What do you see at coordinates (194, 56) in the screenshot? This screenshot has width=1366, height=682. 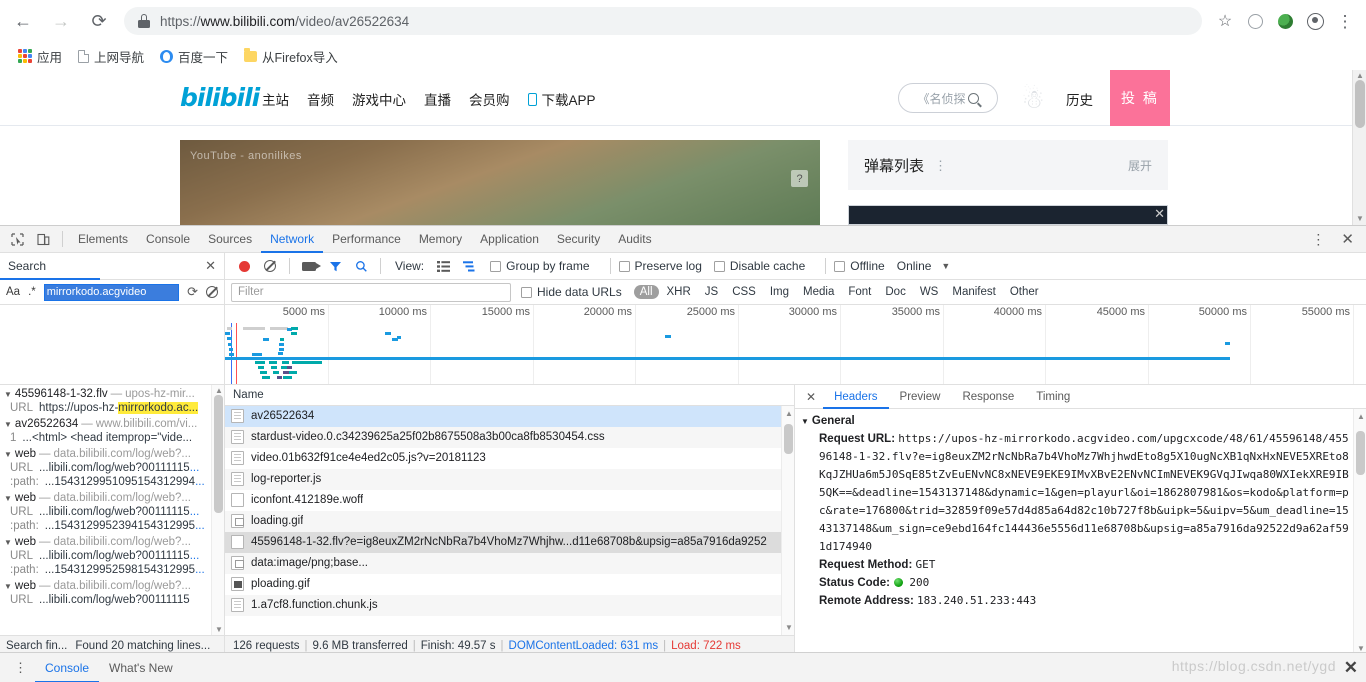 I see `bookmark-baidu: 百度一下` at bounding box center [194, 56].